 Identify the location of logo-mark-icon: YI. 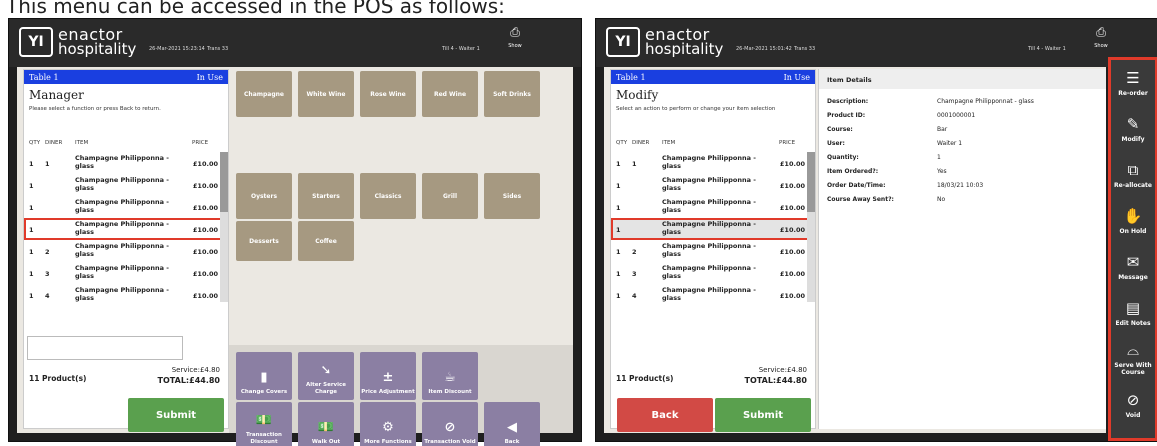
(36, 42).